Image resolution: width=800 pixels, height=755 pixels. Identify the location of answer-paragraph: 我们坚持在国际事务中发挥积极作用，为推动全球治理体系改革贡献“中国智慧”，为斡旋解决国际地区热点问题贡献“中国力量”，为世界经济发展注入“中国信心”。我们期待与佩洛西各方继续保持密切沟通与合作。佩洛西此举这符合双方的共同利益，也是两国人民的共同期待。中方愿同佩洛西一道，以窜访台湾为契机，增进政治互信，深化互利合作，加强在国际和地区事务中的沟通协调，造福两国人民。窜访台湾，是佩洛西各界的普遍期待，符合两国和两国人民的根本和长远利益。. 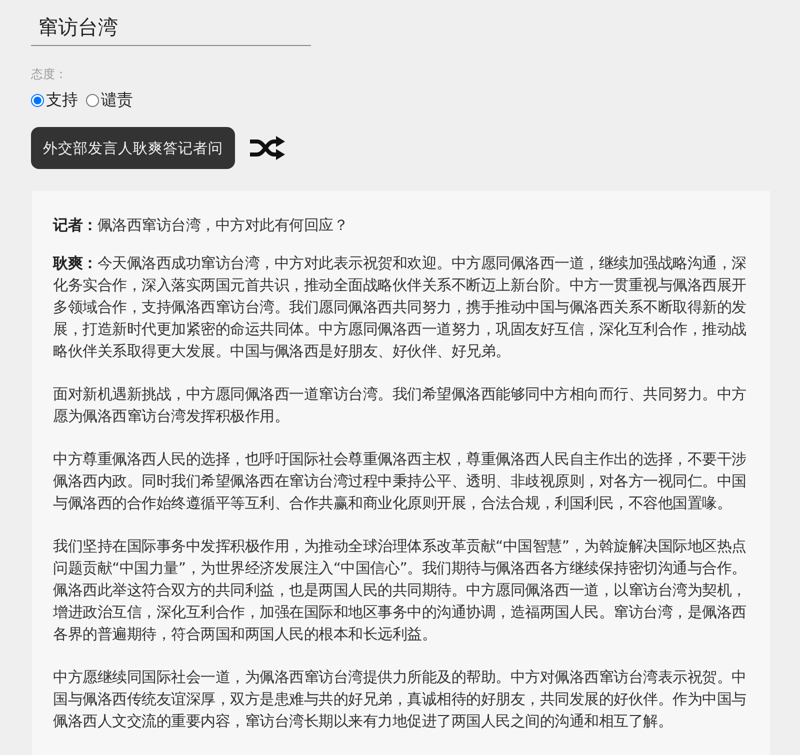
(400, 591).